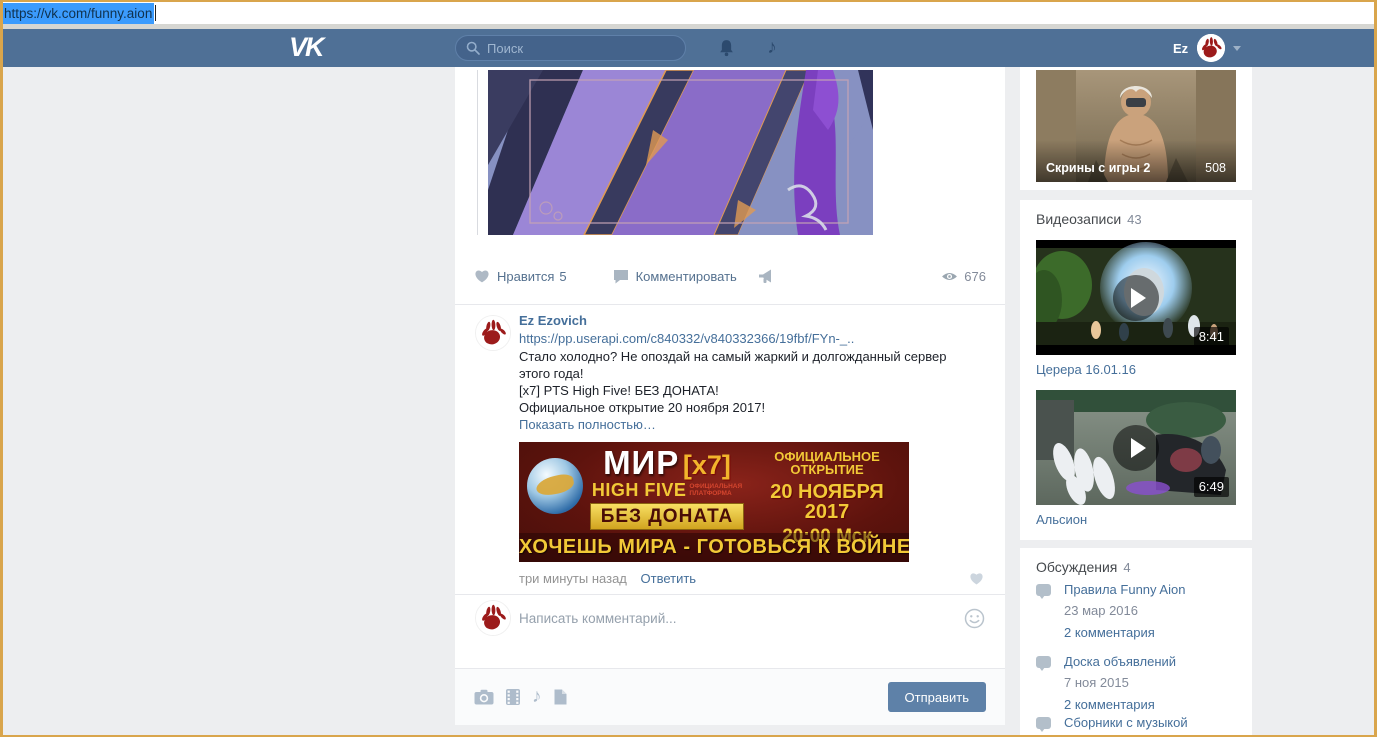  What do you see at coordinates (477, 152) in the screenshot?
I see `post-image-edge-line` at bounding box center [477, 152].